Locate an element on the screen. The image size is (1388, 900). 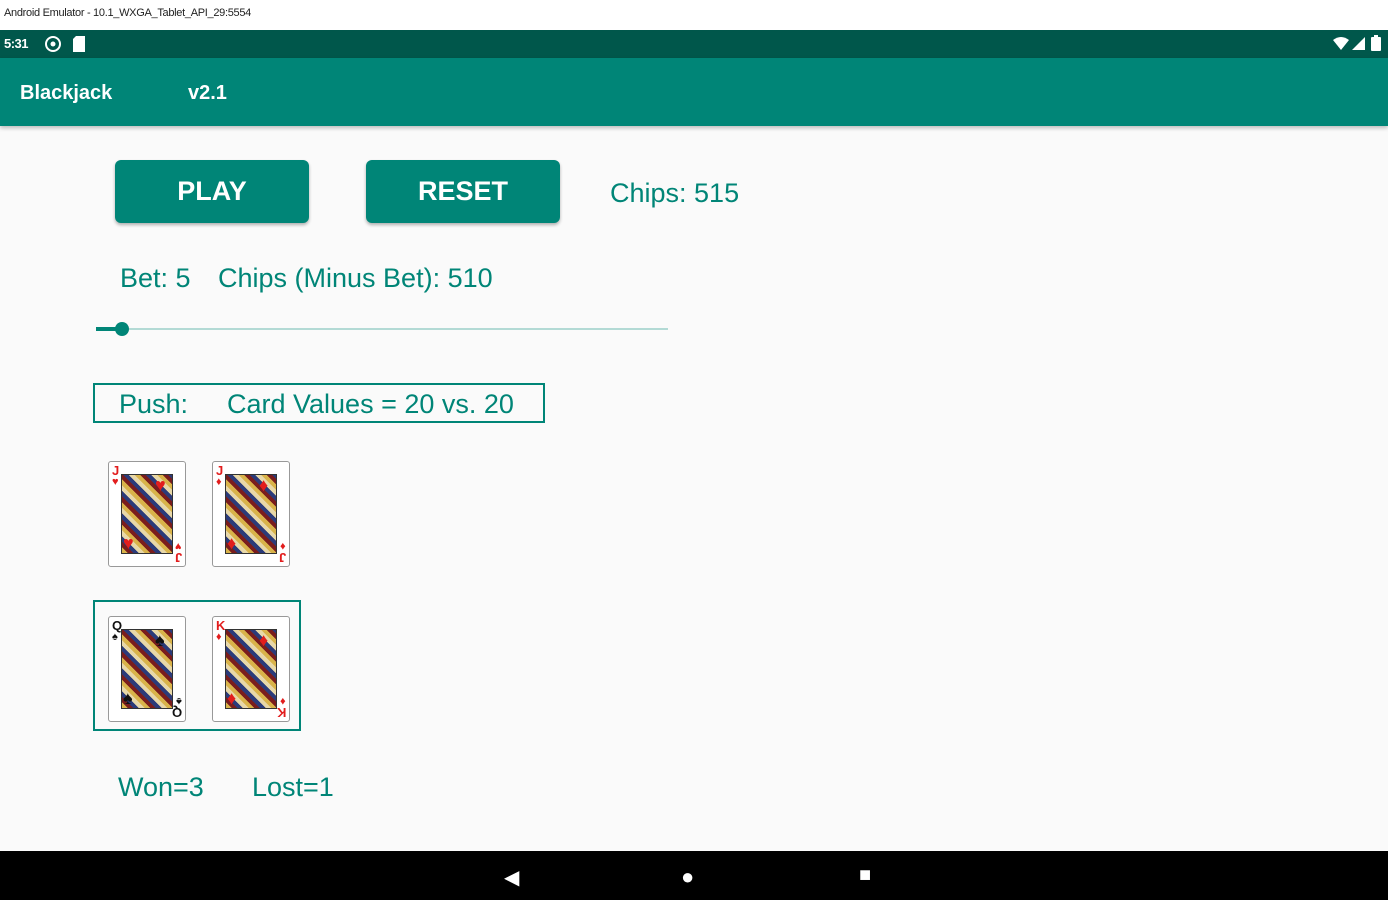
bet-slider is located at coordinates (382, 329).